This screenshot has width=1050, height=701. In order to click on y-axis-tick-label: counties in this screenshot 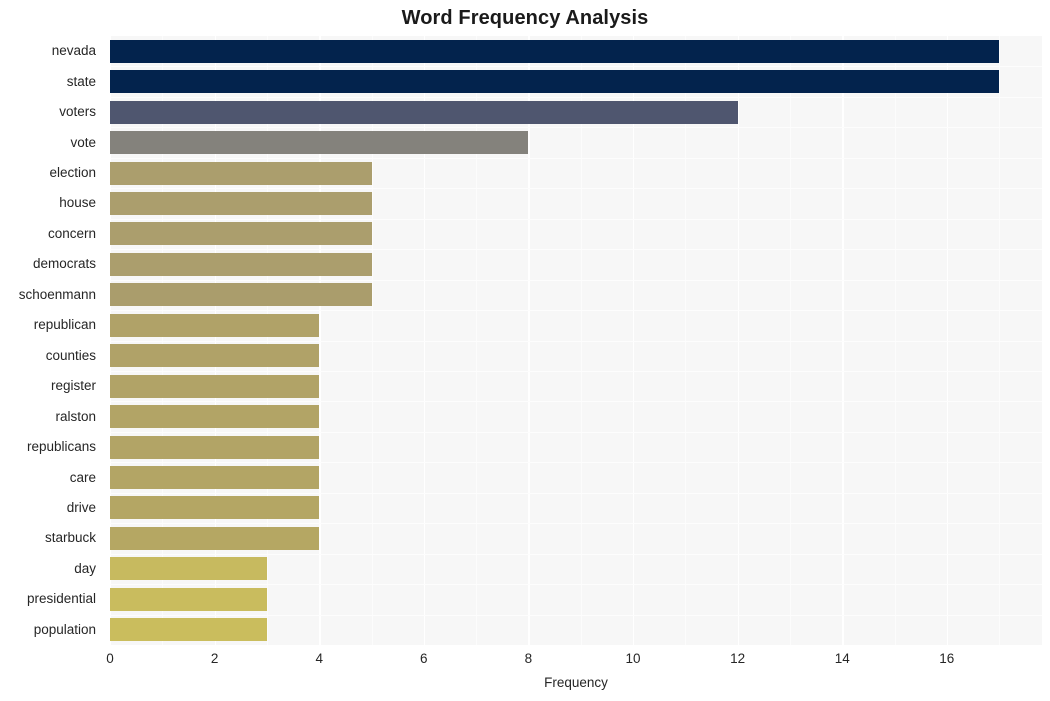, I will do `click(70, 355)`.